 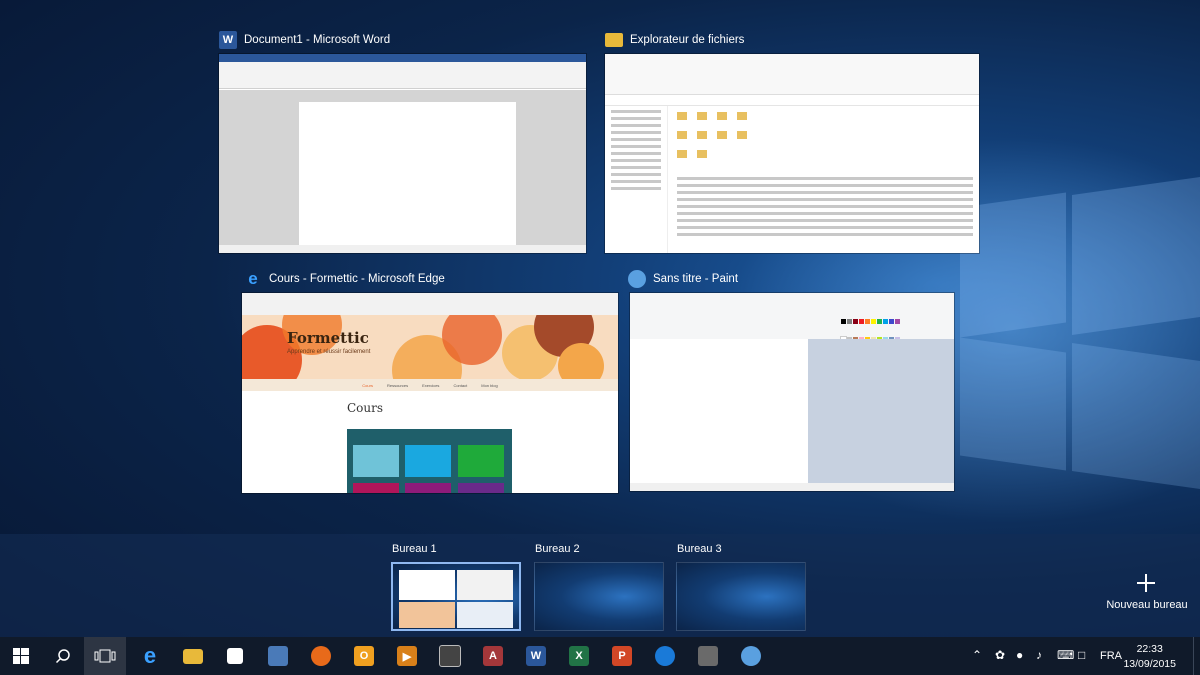 What do you see at coordinates (365, 408) in the screenshot?
I see `page-heading: Cours` at bounding box center [365, 408].